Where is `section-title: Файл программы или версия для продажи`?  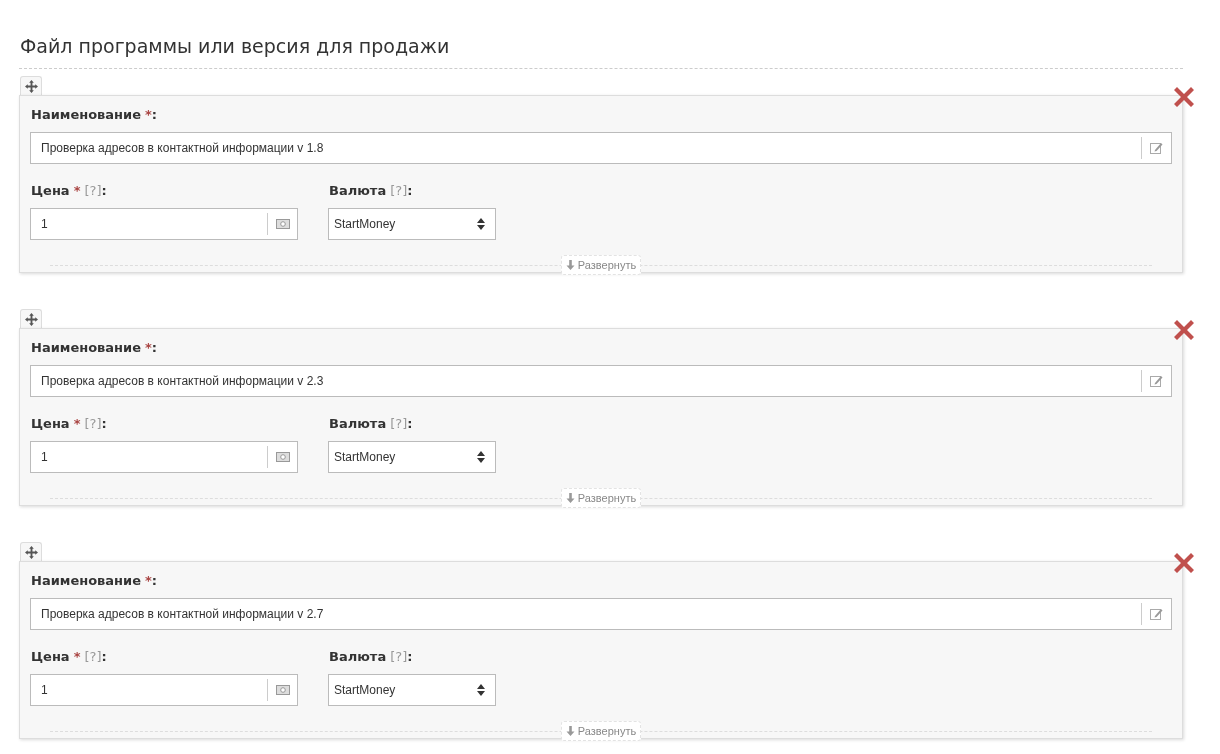
section-title: Файл программы или версия для продажи is located at coordinates (235, 46).